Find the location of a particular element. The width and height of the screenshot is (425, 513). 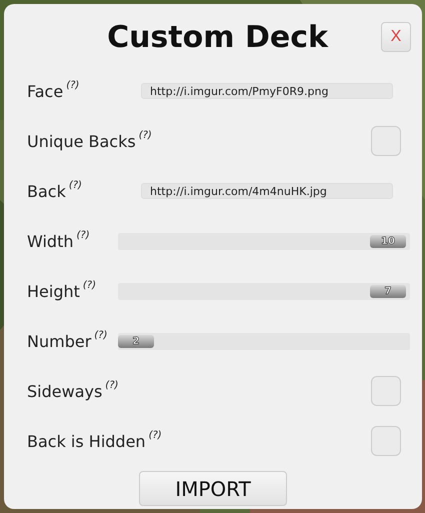

close-button: X is located at coordinates (396, 37).